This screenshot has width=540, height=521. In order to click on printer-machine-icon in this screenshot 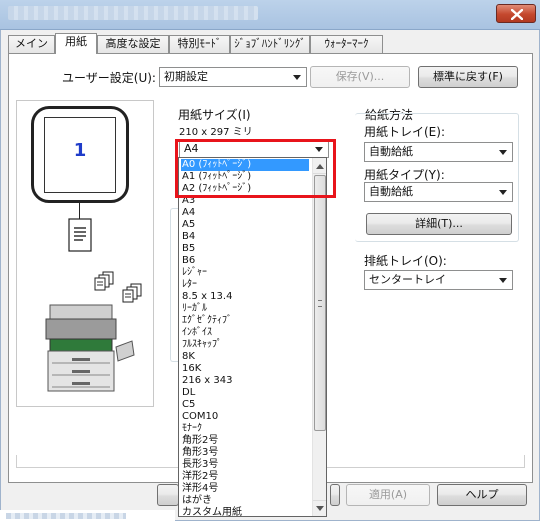, I will do `click(90, 348)`.